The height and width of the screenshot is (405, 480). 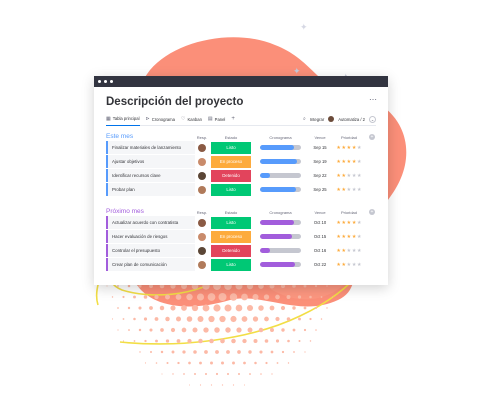 What do you see at coordinates (373, 99) in the screenshot?
I see `more-options-icon: ⋯` at bounding box center [373, 99].